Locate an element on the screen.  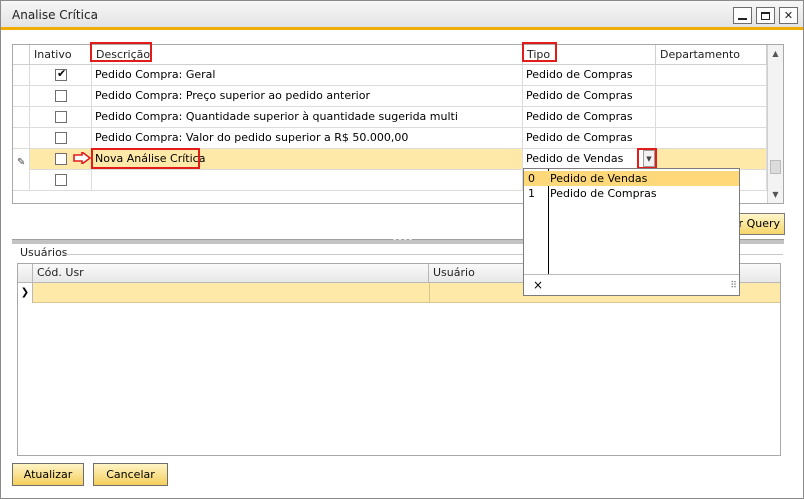
option-label: Pedido de Compras is located at coordinates (603, 193).